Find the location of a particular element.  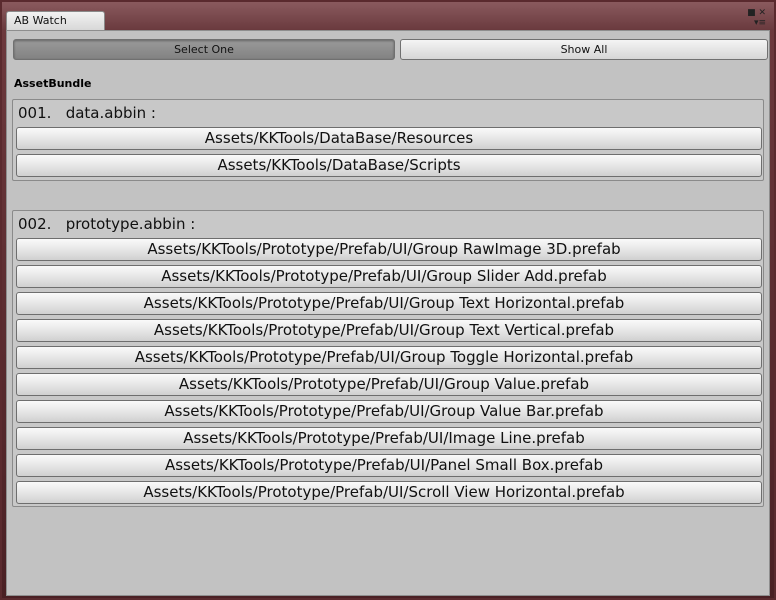

context-menu-icon: ▾≡ is located at coordinates (756, 23).